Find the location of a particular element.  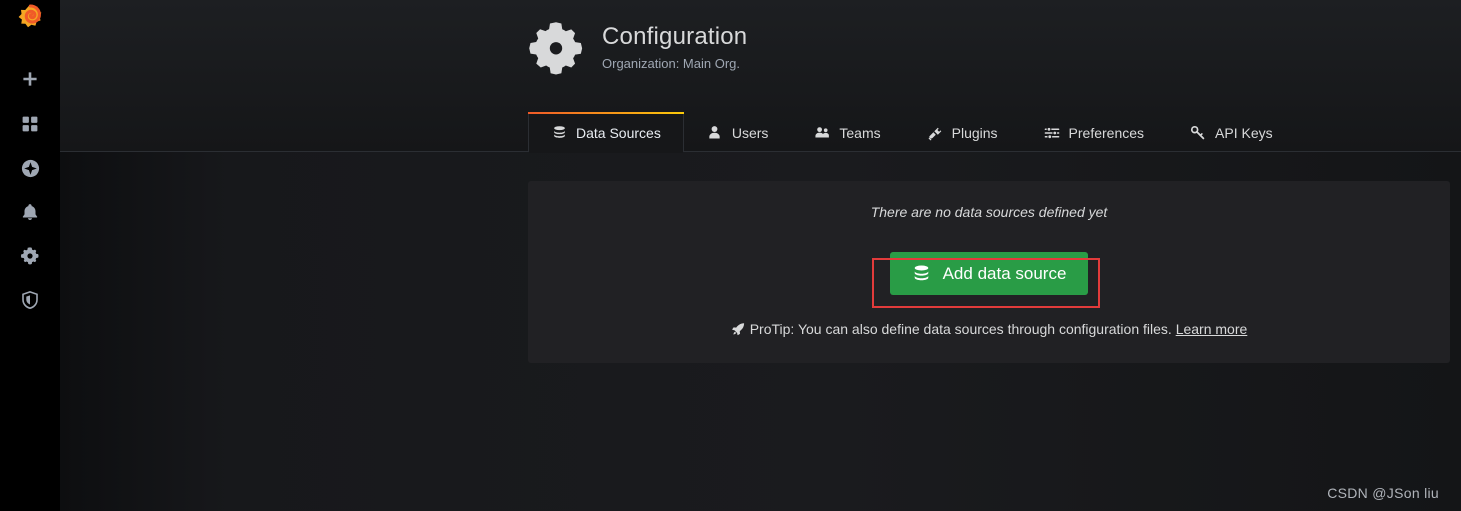

tab-label: Data Sources is located at coordinates (618, 132).